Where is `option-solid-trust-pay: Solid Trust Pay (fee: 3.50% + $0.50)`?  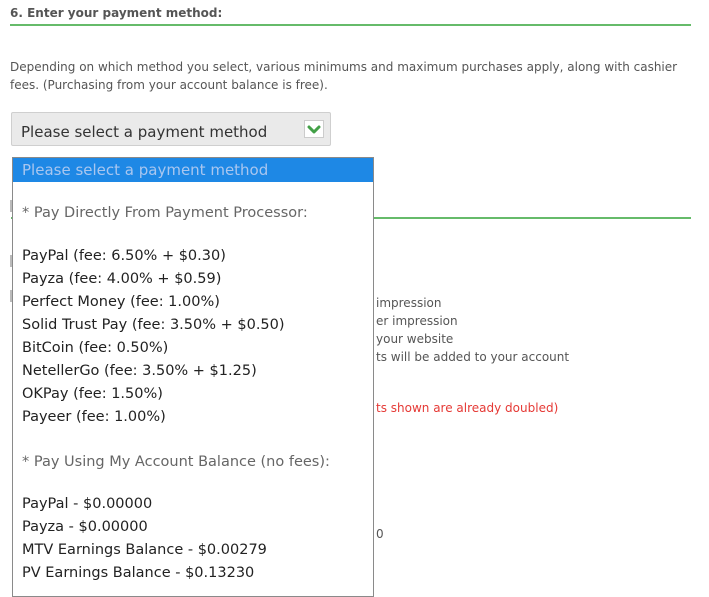
option-solid-trust-pay: Solid Trust Pay (fee: 3.50% + $0.50) is located at coordinates (153, 325).